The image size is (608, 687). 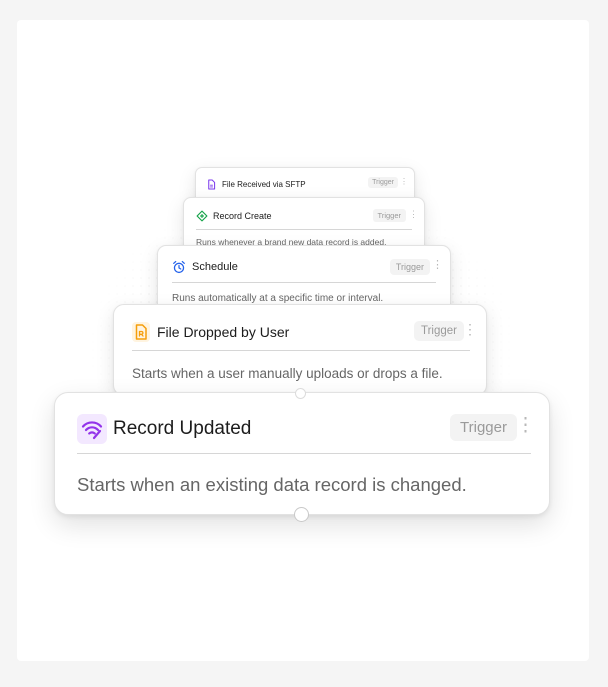 I want to click on card-title: File Dropped by User, so click(x=223, y=332).